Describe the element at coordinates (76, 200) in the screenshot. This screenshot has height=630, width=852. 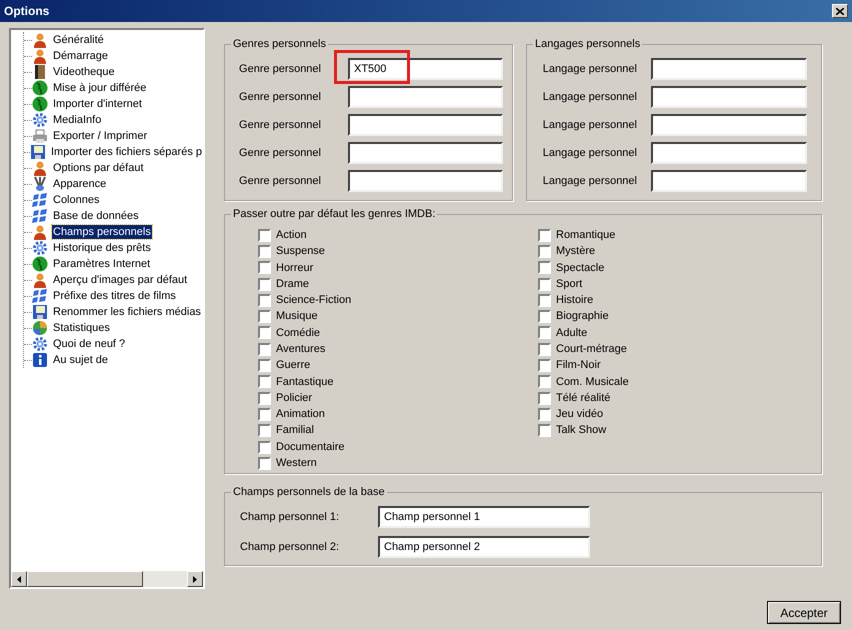
I see `tree-item: Colonnes` at that location.